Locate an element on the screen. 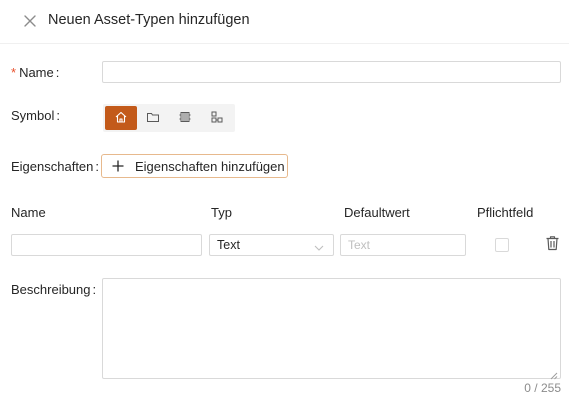  symbol-option-server is located at coordinates (185, 118).